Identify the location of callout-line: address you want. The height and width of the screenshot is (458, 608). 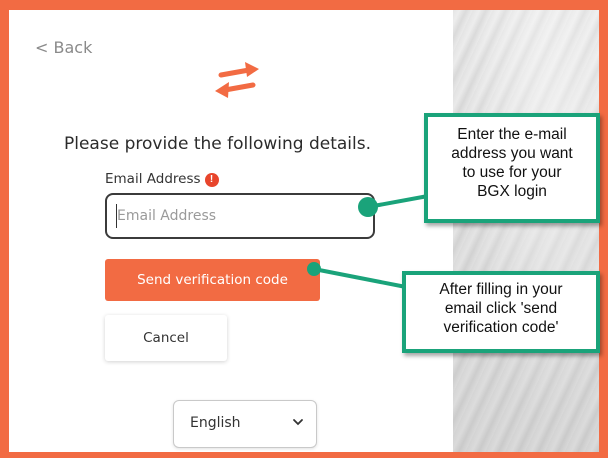
(512, 153).